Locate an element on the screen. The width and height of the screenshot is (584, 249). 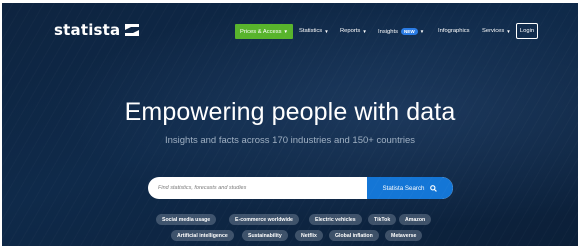
nav-item-label: Reports is located at coordinates (350, 31).